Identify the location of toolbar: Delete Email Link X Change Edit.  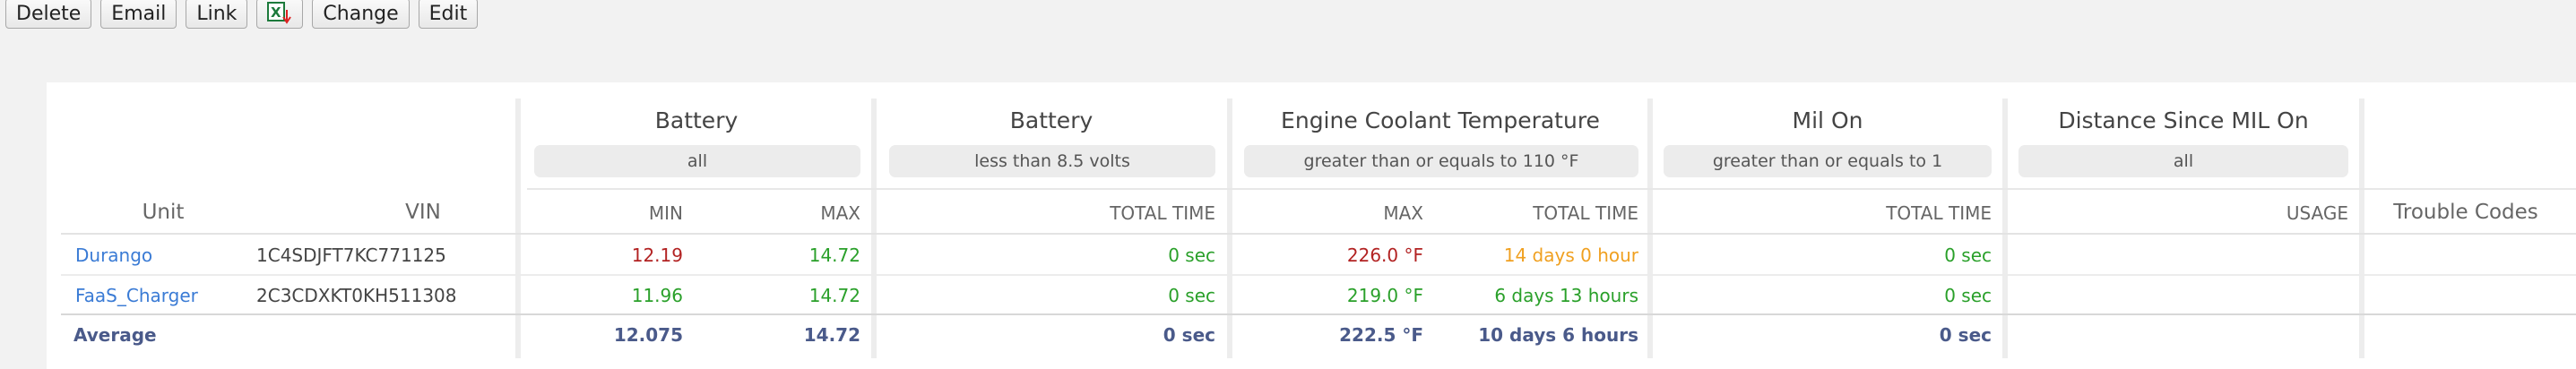
(242, 15).